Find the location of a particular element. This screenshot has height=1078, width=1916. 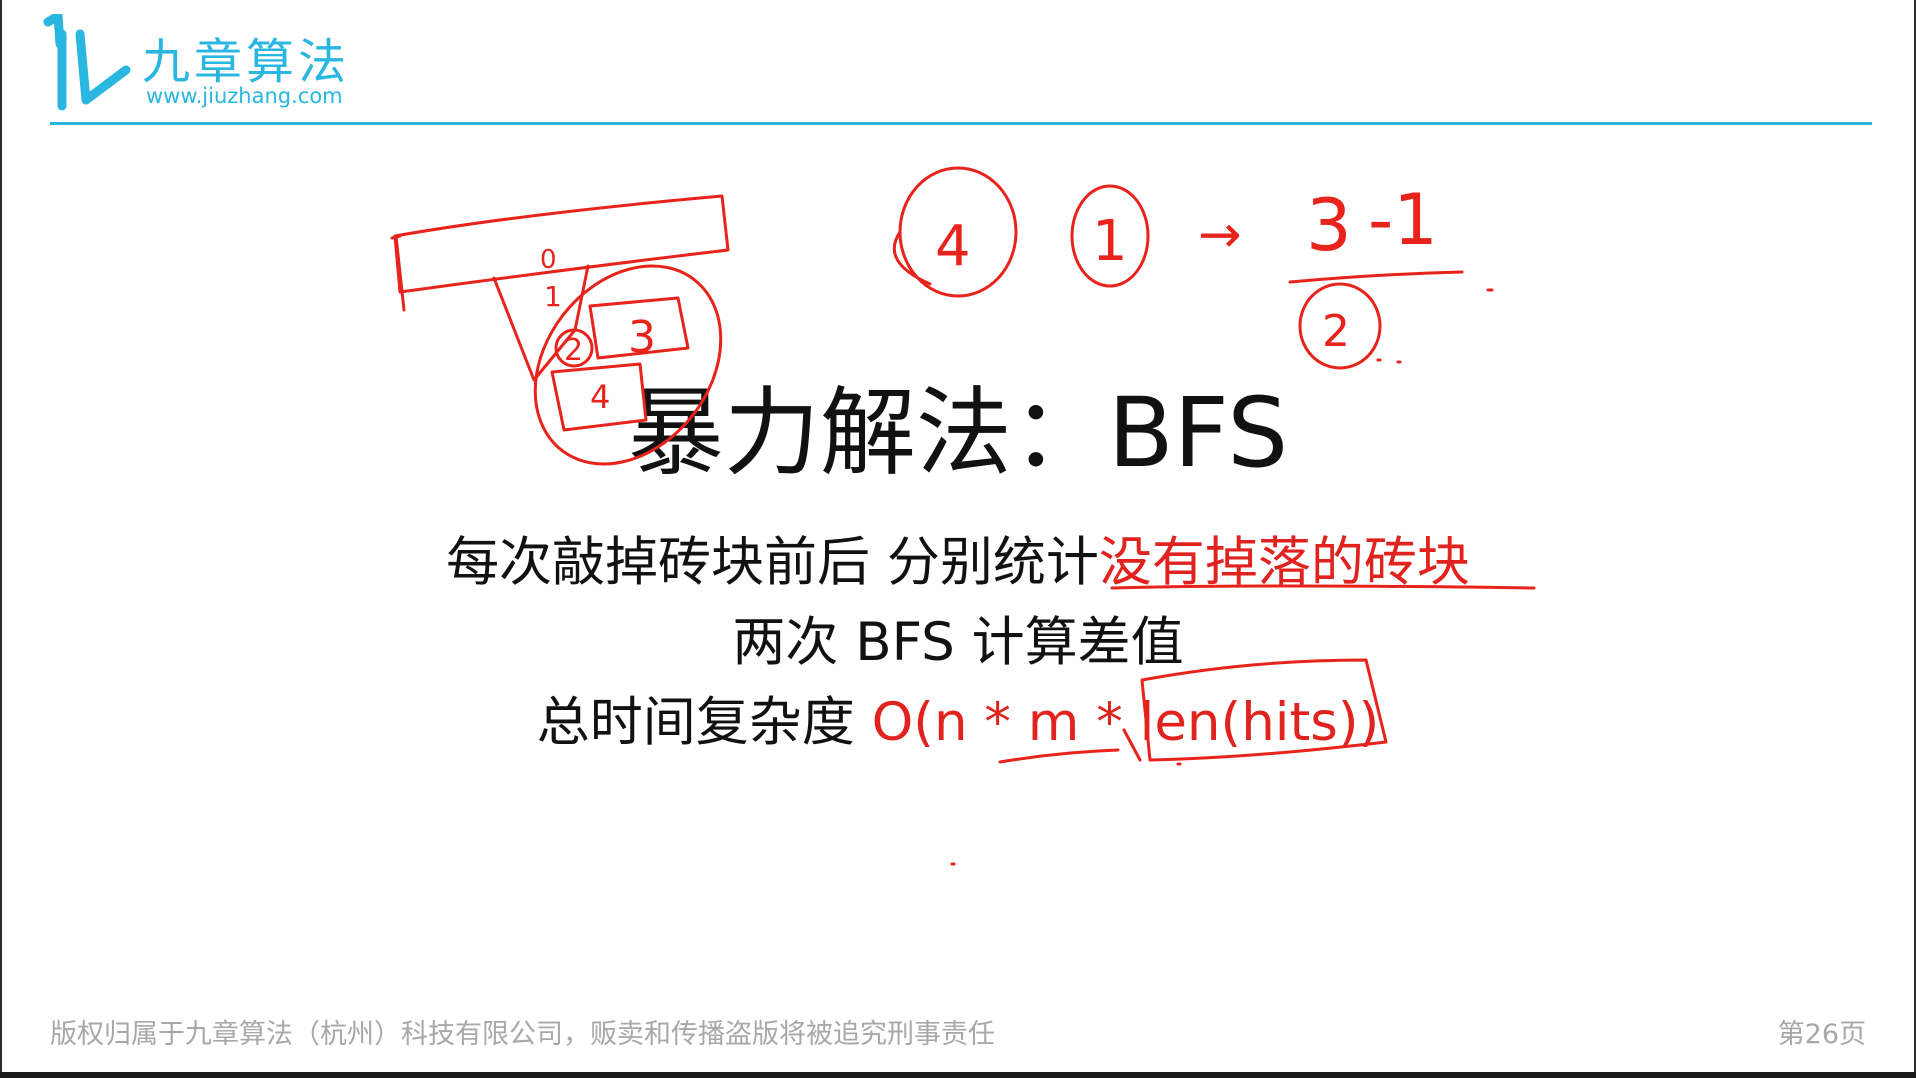

annotation-seq-3: 3 is located at coordinates (1329, 225).